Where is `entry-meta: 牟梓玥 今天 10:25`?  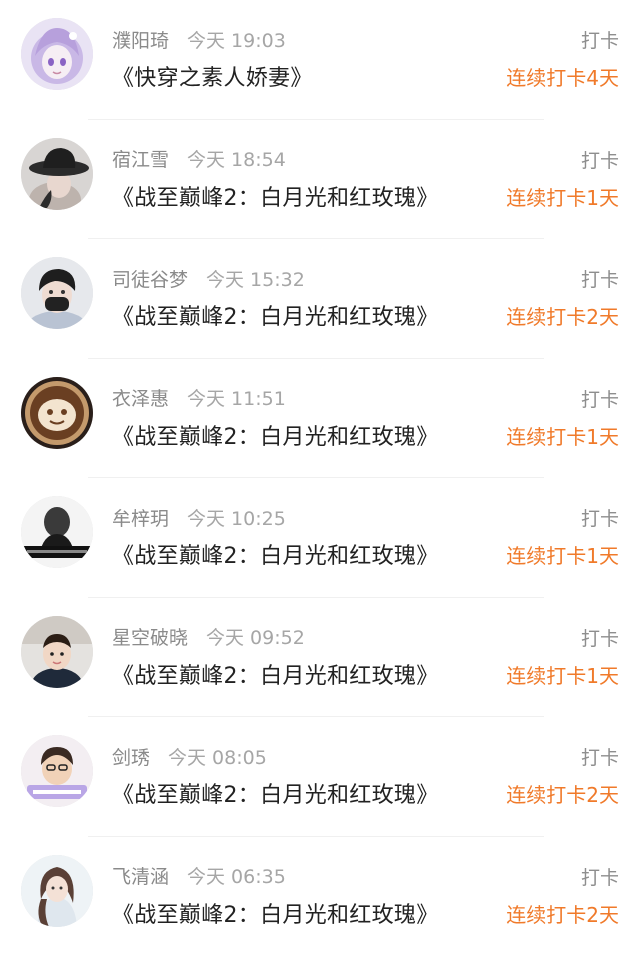
entry-meta: 牟梓玥 今天 10:25 is located at coordinates (199, 517).